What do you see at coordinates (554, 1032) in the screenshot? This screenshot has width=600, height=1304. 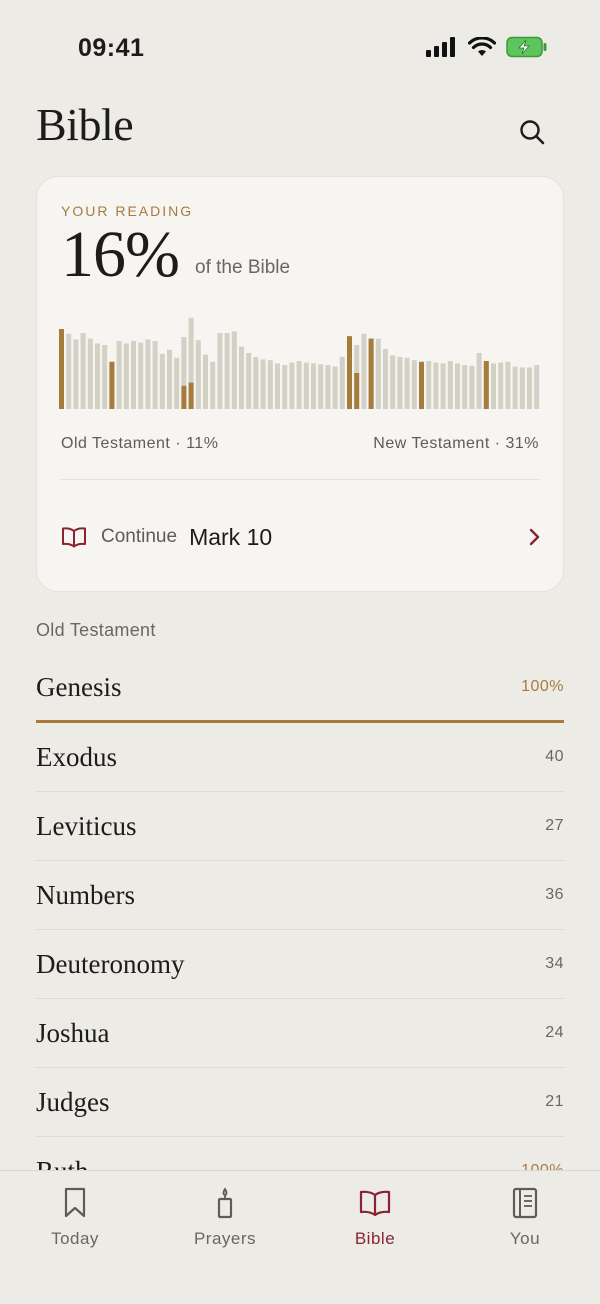 I see `book-chapter-count: 24` at bounding box center [554, 1032].